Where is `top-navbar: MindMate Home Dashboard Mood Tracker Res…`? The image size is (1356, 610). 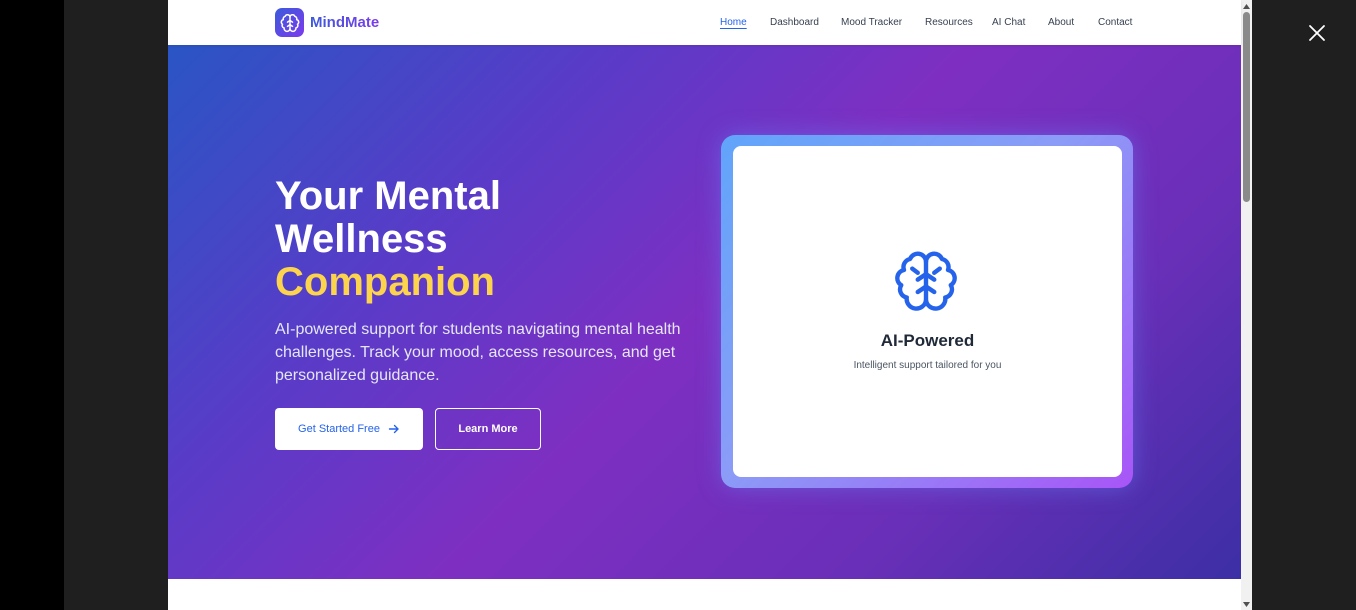
top-navbar: MindMate Home Dashboard Mood Tracker Res… is located at coordinates (704, 22).